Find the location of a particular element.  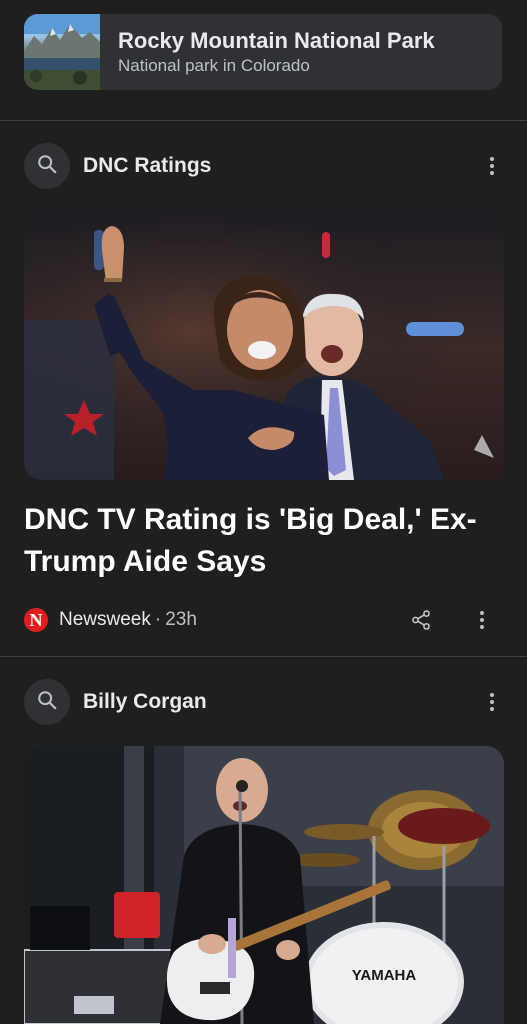

share-icon is located at coordinates (421, 620).